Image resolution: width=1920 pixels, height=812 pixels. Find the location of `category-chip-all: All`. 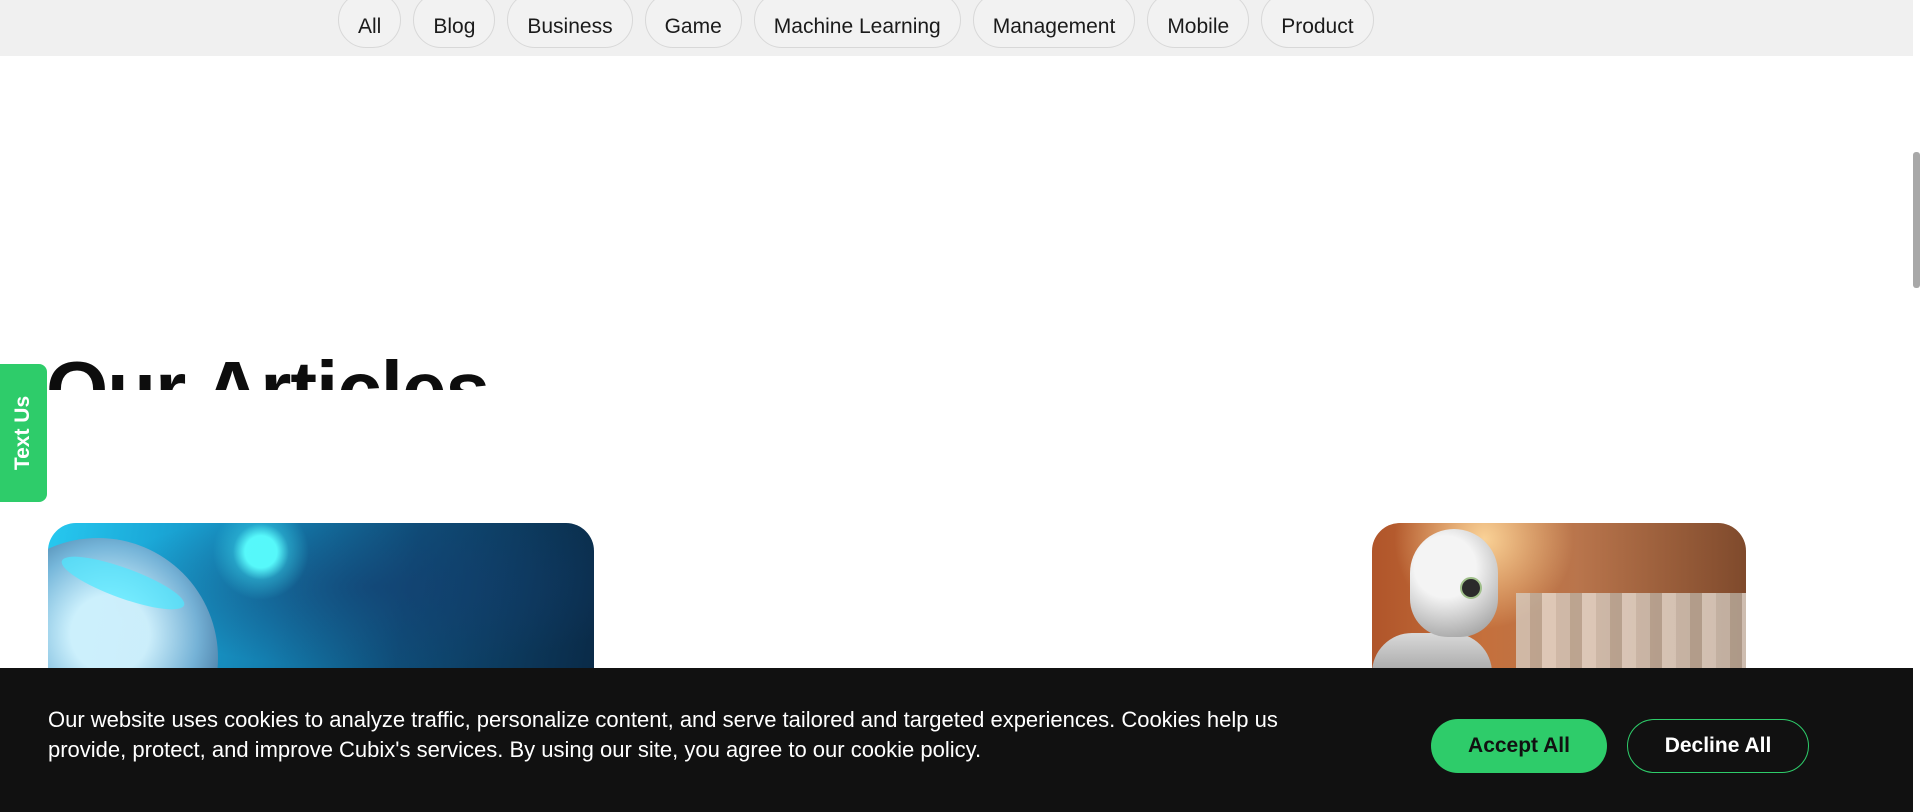

category-chip-all: All is located at coordinates (370, 24).